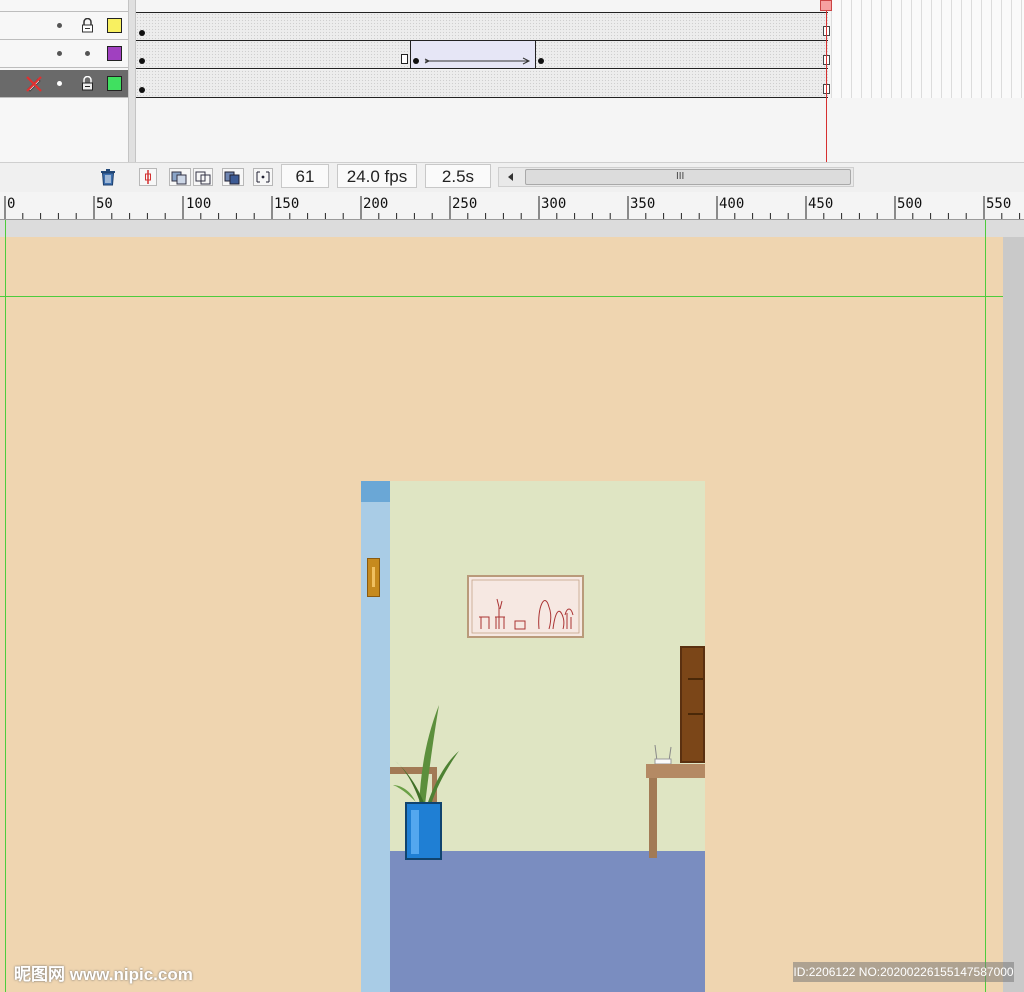 This screenshot has height=992, width=1024. Describe the element at coordinates (903, 972) in the screenshot. I see `watermark-id: ID:2206122 NO:20200226155147587000` at that location.